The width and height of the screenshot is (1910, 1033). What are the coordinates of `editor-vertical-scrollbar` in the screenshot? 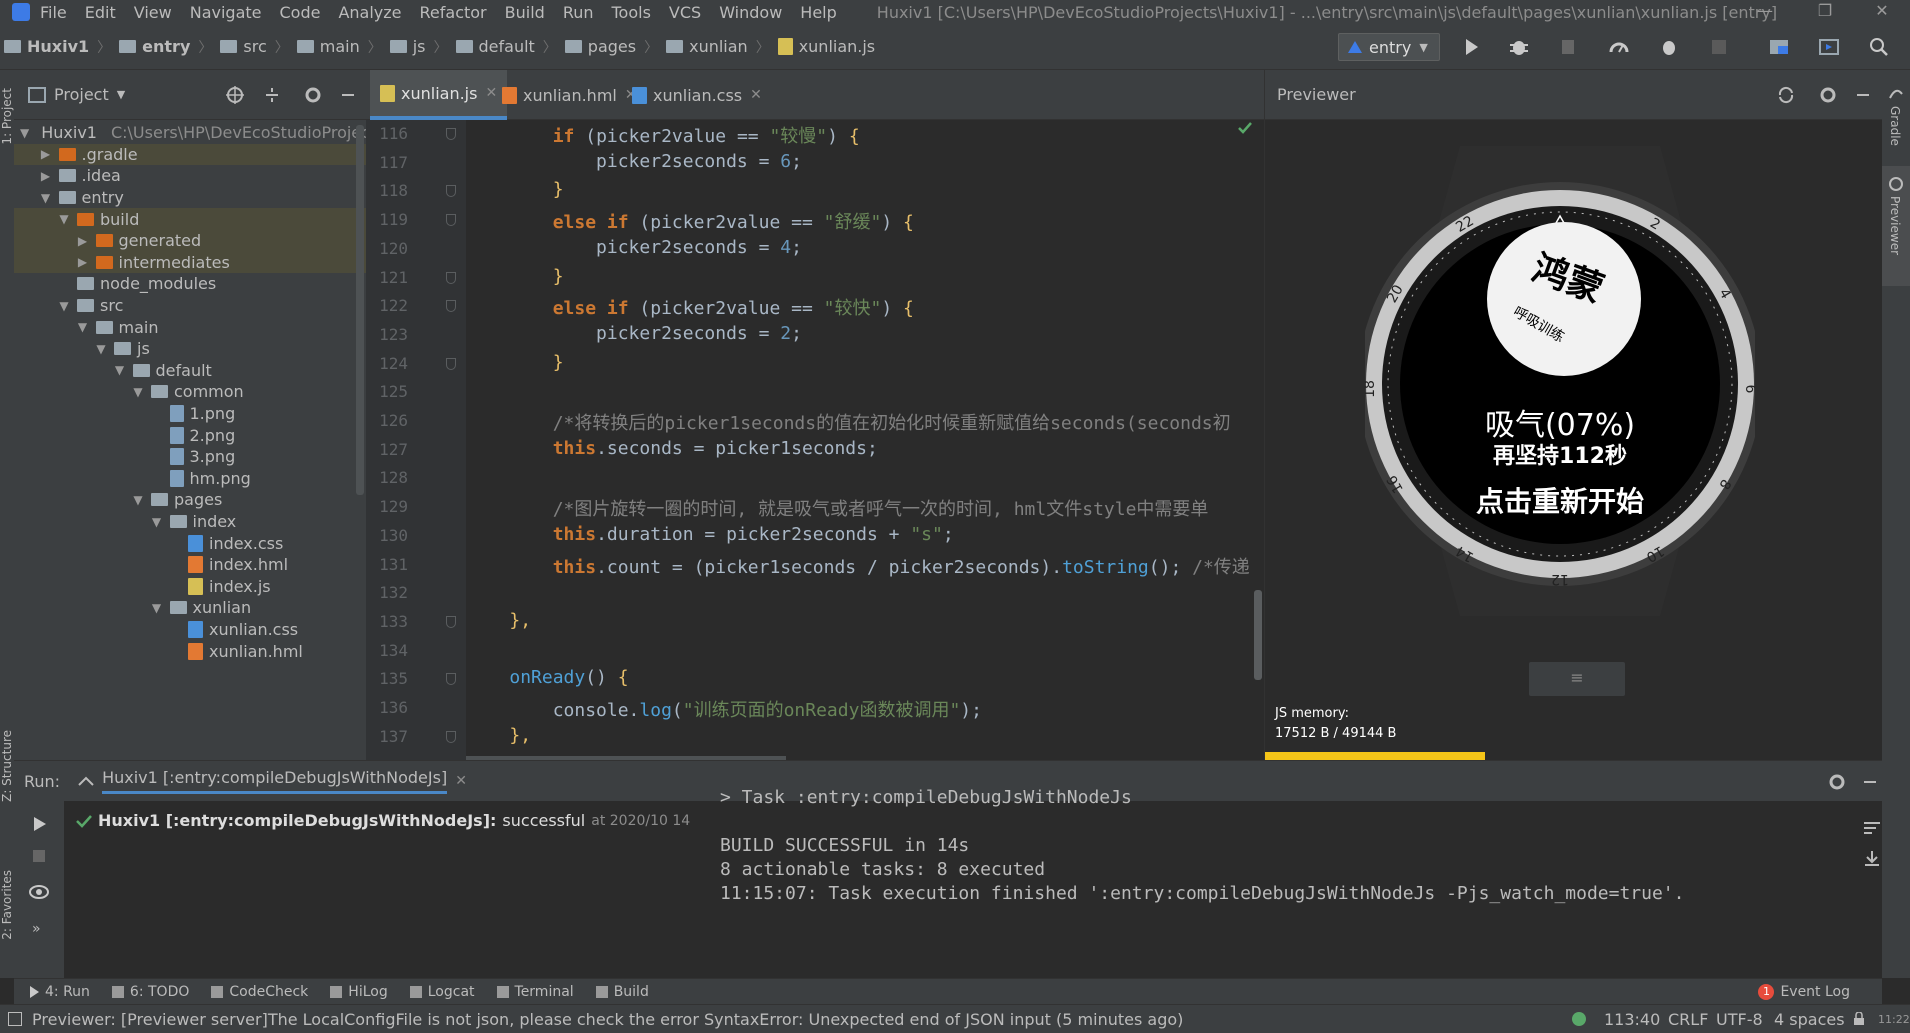 It's located at (1258, 635).